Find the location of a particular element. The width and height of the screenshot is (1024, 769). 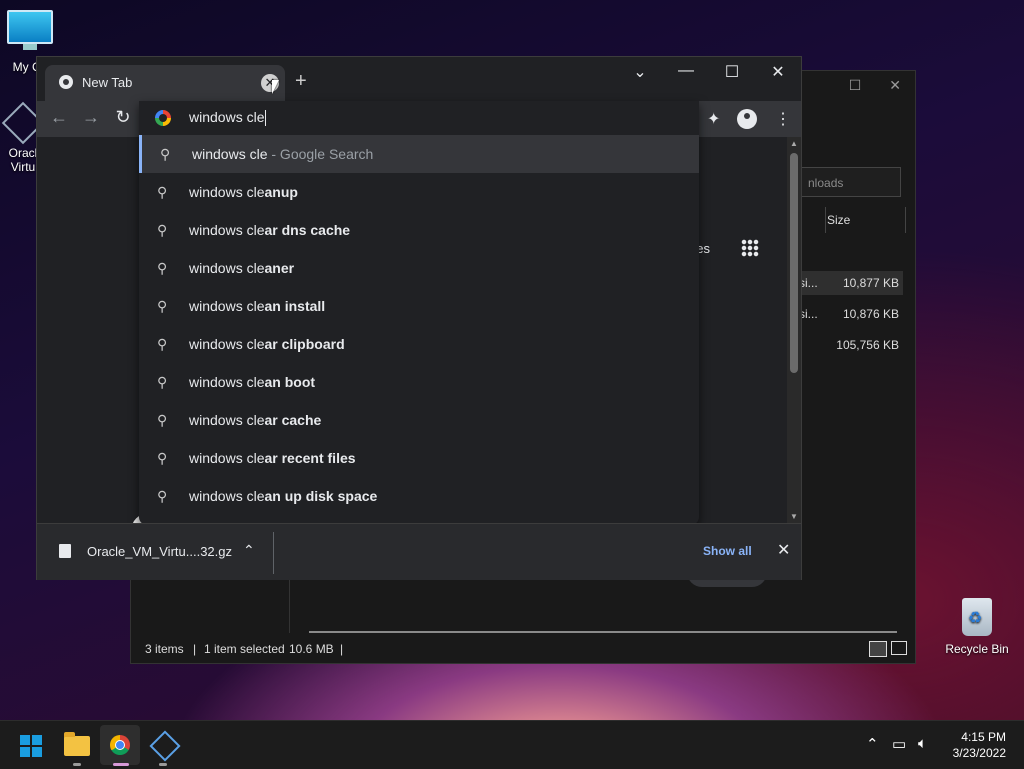

omnibox-suggestion: ⚲ windows clean install is located at coordinates (419, 306).